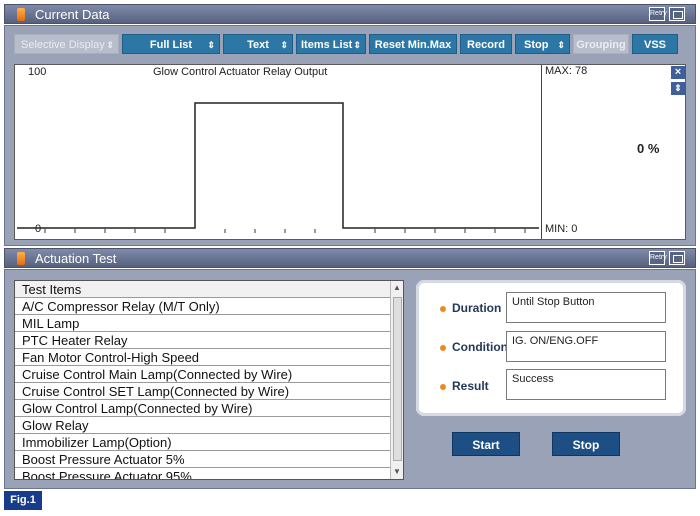  I want to click on result-label: Result, so click(464, 386).